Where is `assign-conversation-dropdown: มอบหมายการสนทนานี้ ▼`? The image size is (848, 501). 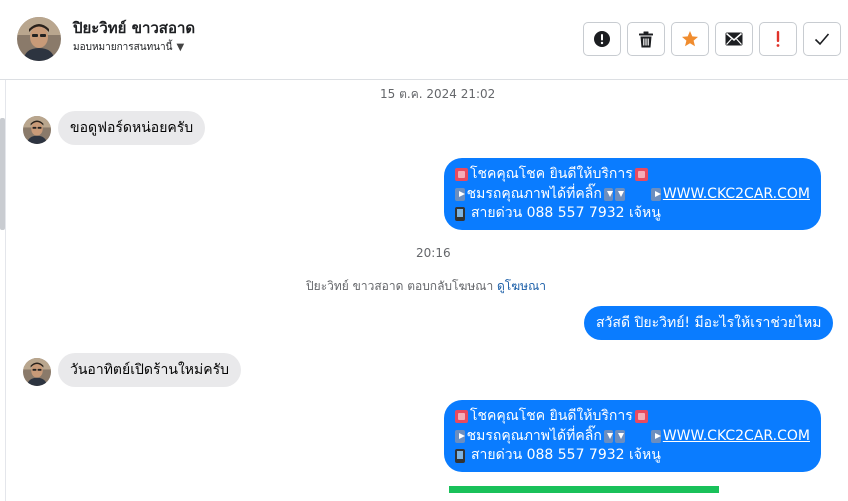
assign-conversation-dropdown: มอบหมายการสนทนานี้ ▼ is located at coordinates (128, 47).